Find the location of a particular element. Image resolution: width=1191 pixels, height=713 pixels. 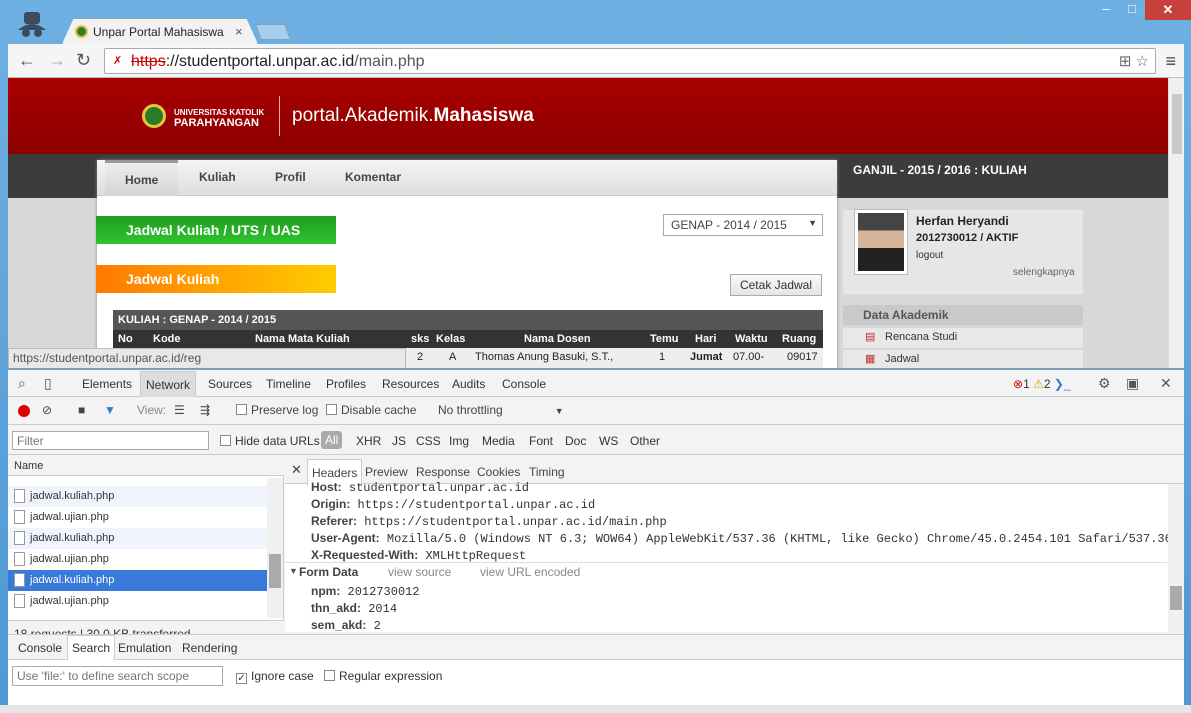

minimize-button: – is located at coordinates (1106, 10).